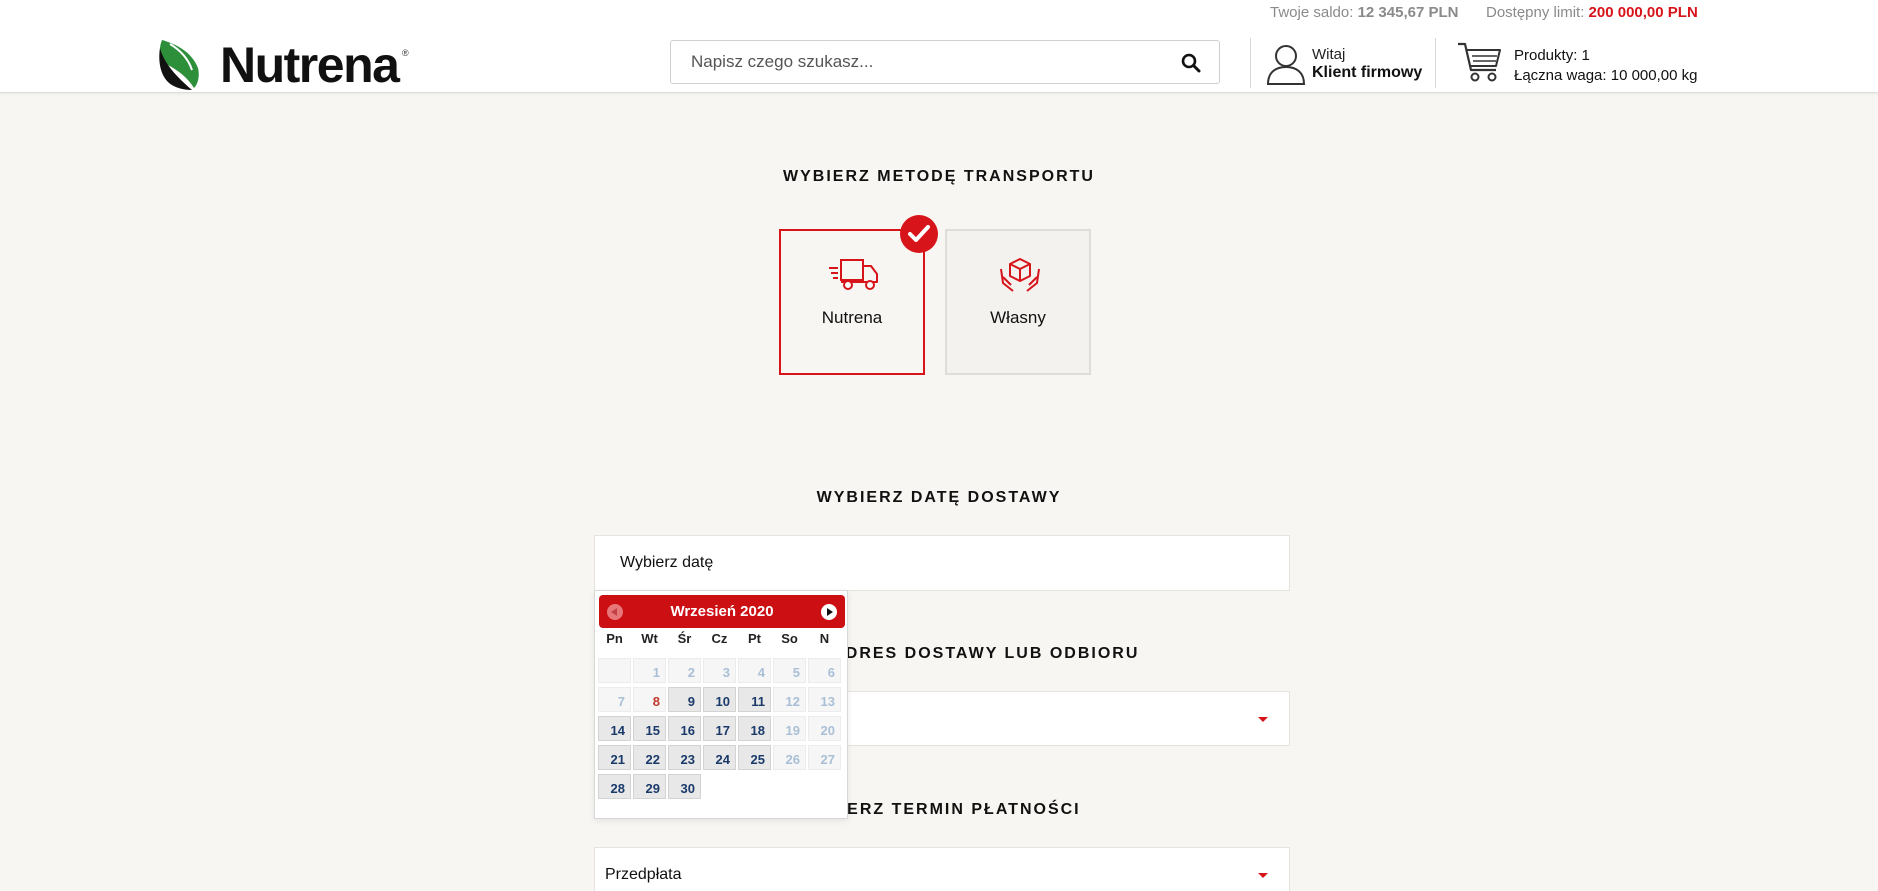  What do you see at coordinates (824, 670) in the screenshot?
I see `calendar-day: 6` at bounding box center [824, 670].